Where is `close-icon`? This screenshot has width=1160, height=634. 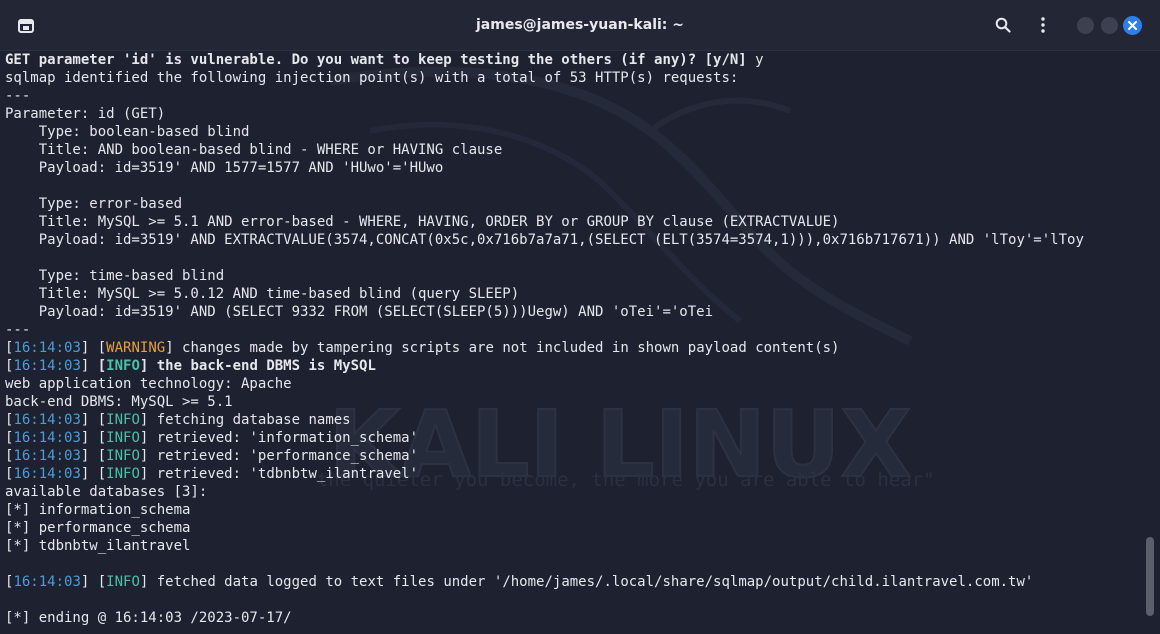 close-icon is located at coordinates (1132, 25).